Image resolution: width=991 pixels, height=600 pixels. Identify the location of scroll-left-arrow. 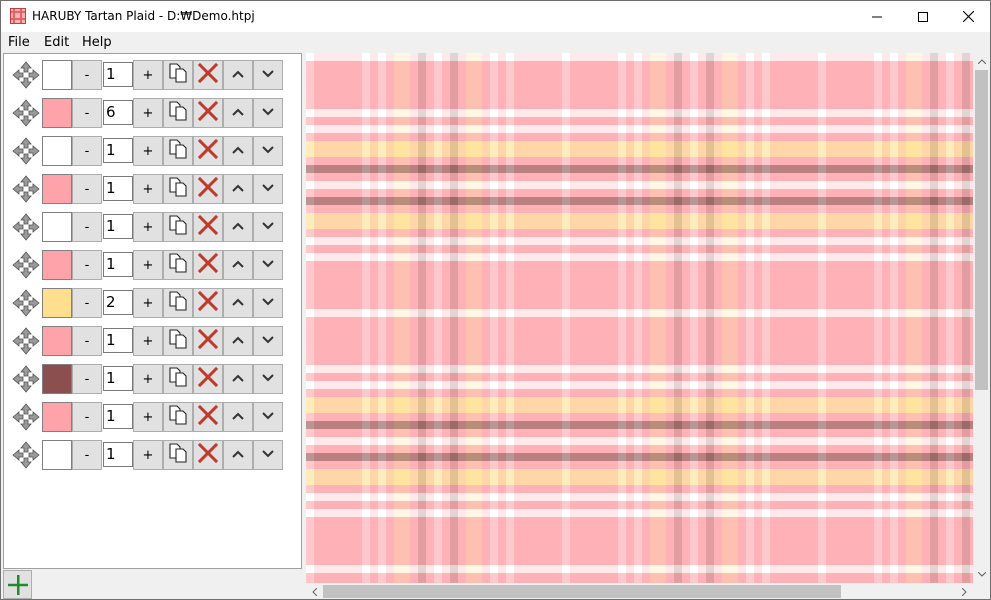
(314, 591).